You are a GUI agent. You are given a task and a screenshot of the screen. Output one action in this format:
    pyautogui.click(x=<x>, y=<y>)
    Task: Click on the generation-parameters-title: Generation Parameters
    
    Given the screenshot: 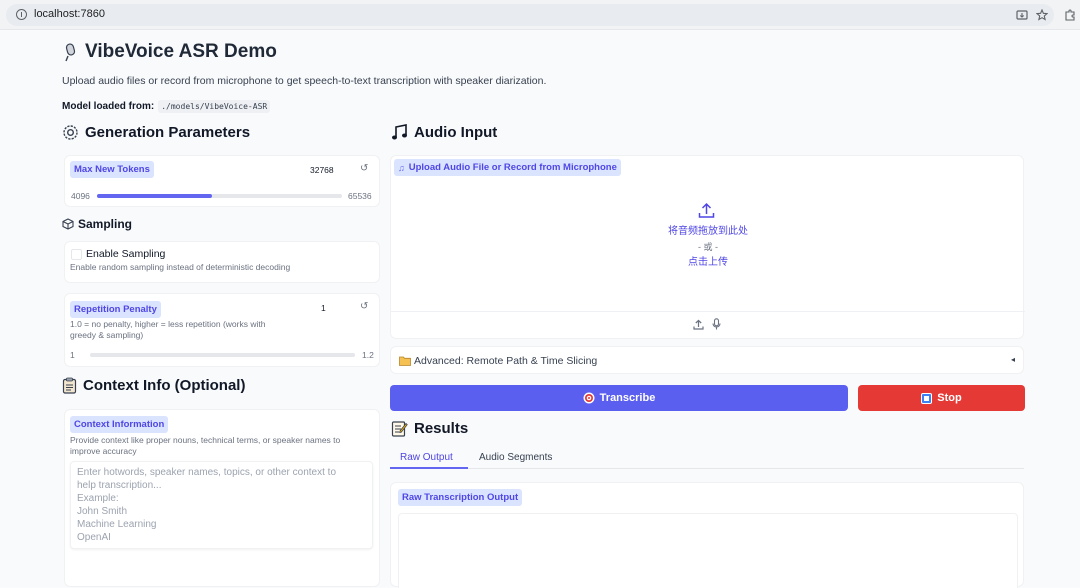 What is the action you would take?
    pyautogui.click(x=168, y=132)
    